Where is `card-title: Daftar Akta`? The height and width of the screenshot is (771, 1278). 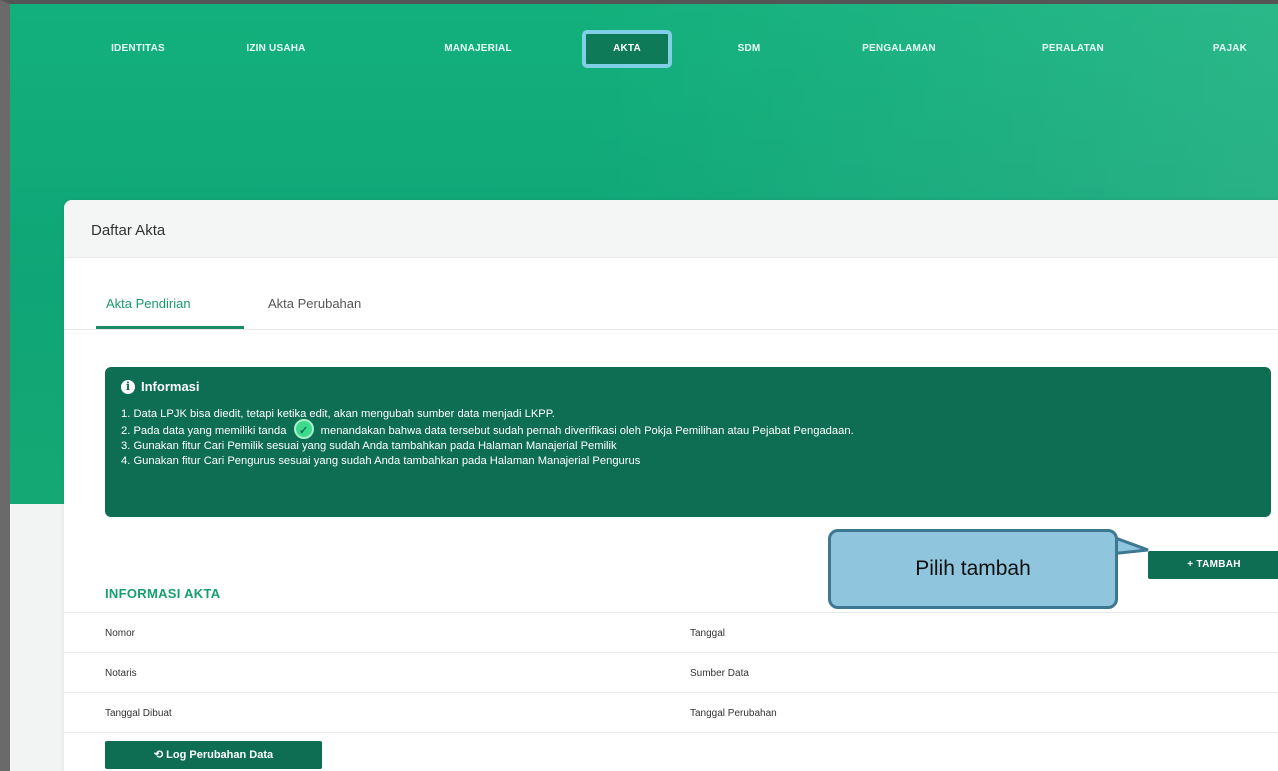
card-title: Daftar Akta is located at coordinates (128, 230).